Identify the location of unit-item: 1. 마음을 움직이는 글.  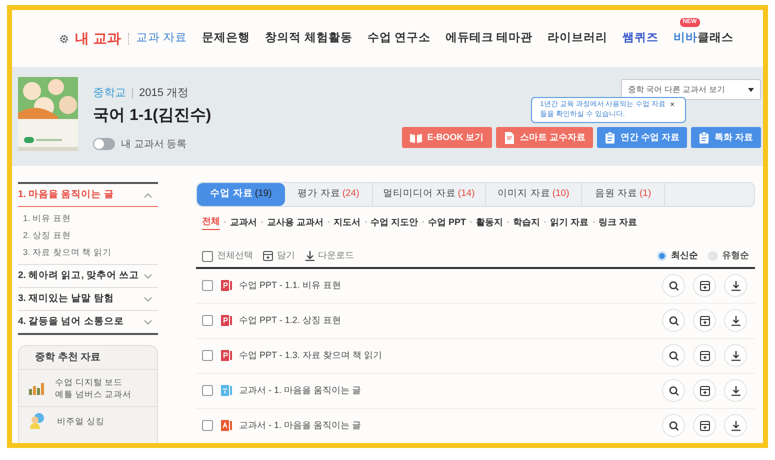
(88, 195).